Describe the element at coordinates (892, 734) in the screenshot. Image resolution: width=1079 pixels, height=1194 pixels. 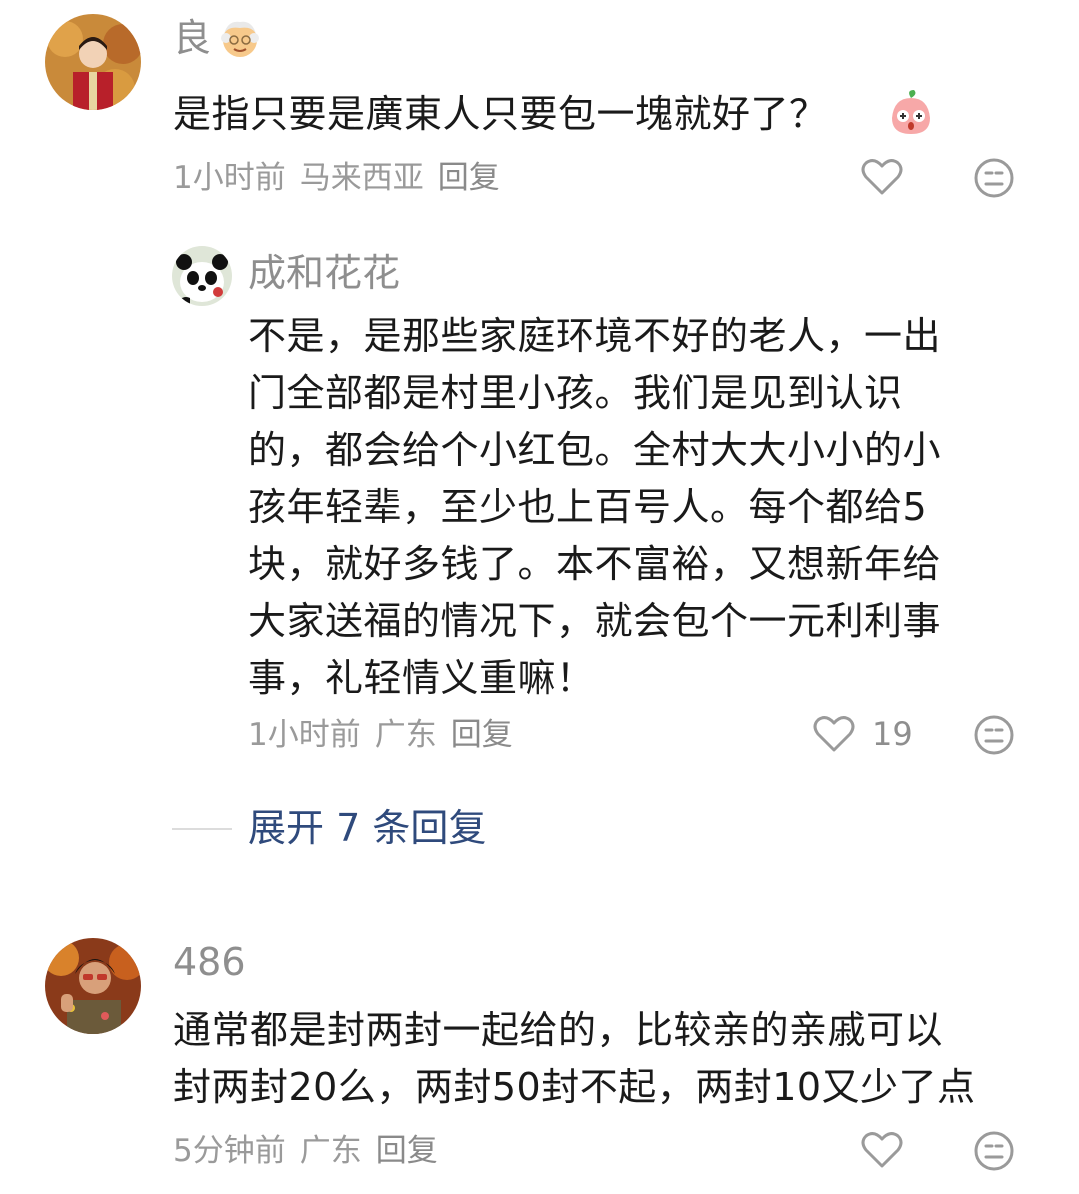
I see `like-count: 19` at that location.